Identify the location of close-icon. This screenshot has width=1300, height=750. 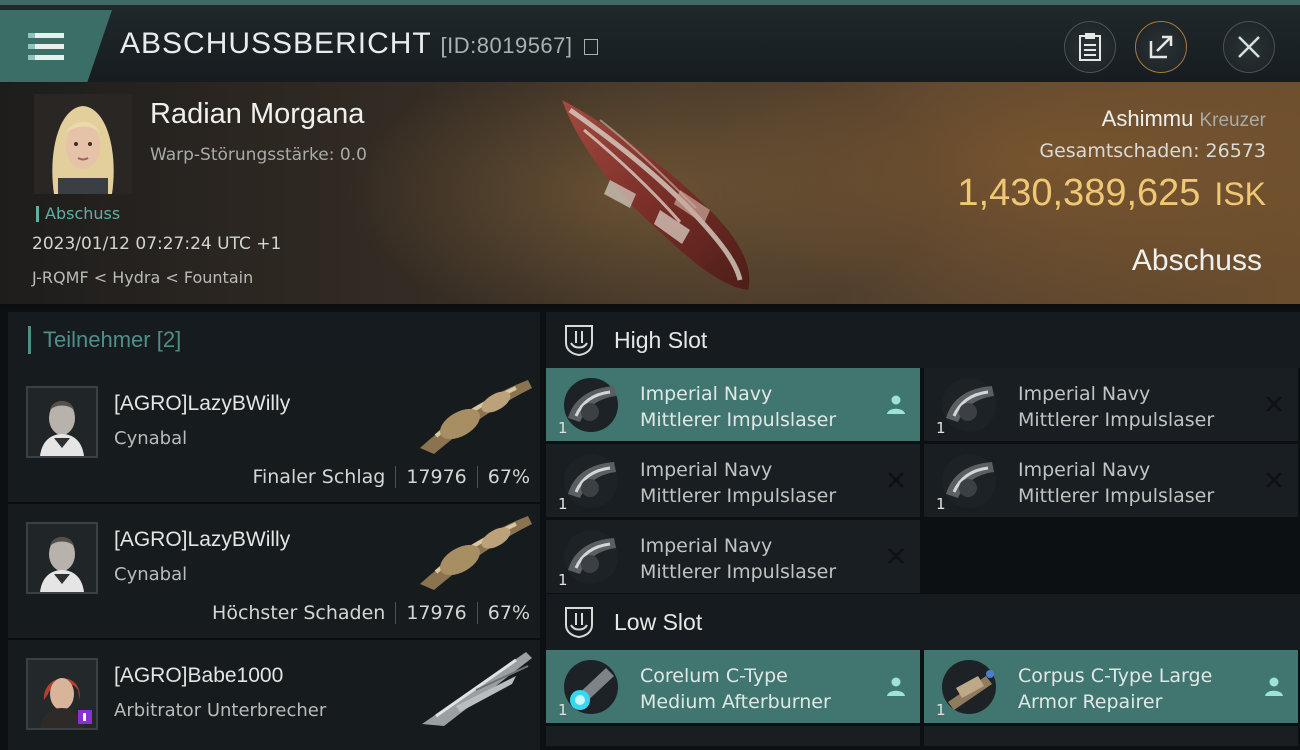
(1249, 47).